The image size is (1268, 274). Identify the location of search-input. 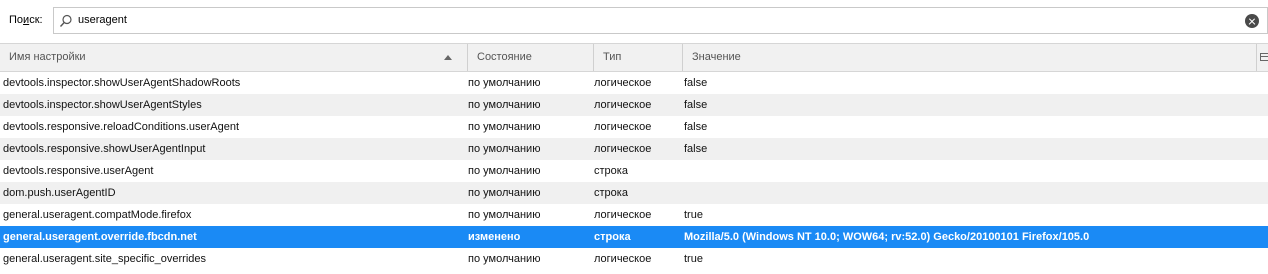
(653, 20).